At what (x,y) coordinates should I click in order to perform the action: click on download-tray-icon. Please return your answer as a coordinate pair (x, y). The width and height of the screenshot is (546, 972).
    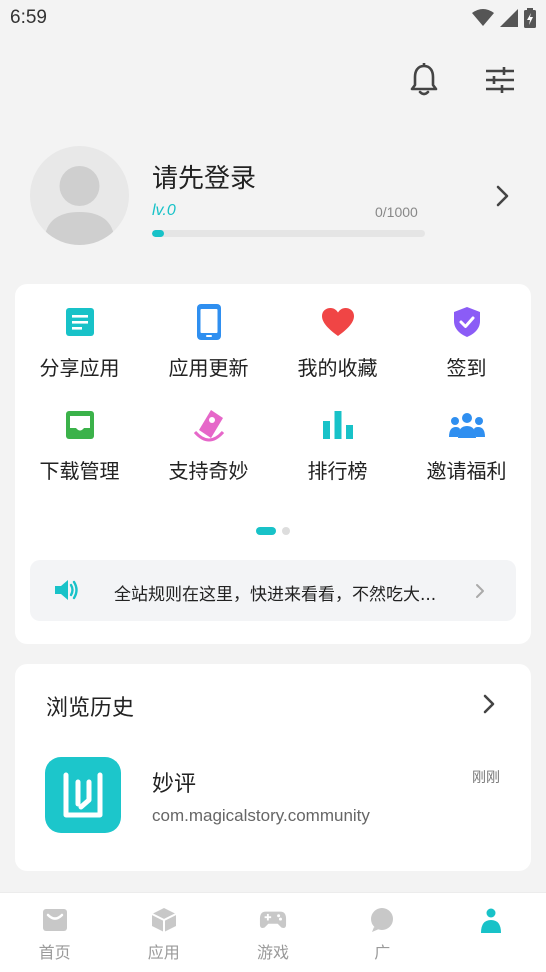
    Looking at the image, I should click on (80, 425).